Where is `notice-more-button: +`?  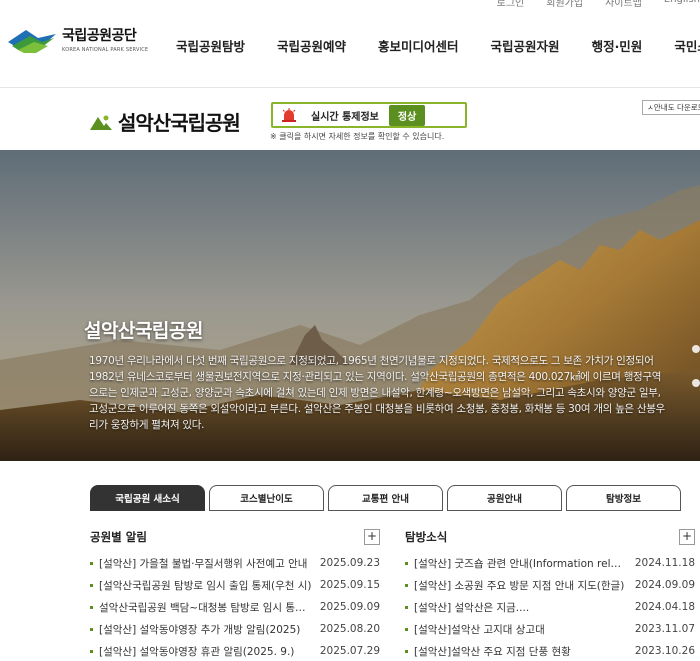
notice-more-button: + is located at coordinates (372, 537).